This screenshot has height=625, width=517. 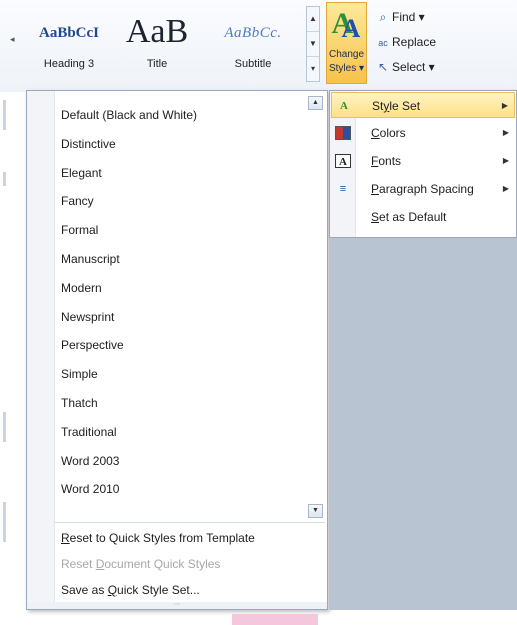 What do you see at coordinates (253, 64) in the screenshot?
I see `style-caption: Subtitle` at bounding box center [253, 64].